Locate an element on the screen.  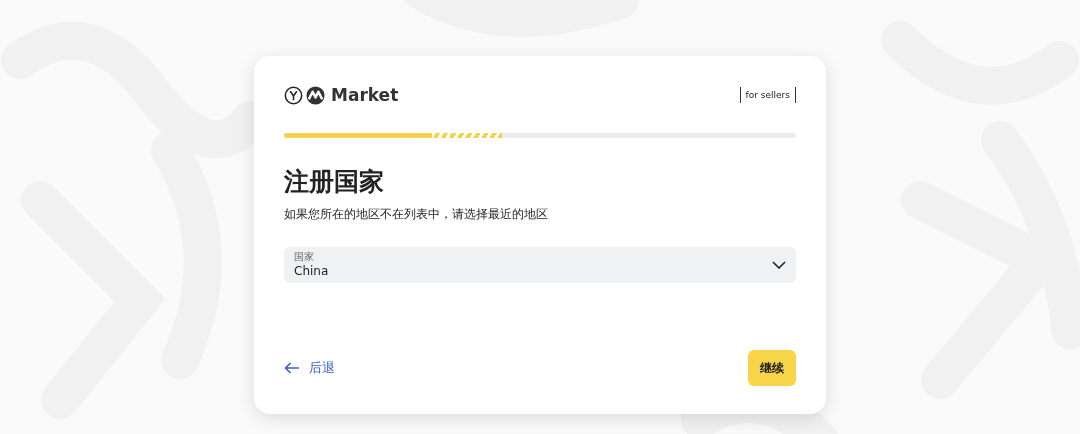
chevron-down-icon is located at coordinates (779, 265).